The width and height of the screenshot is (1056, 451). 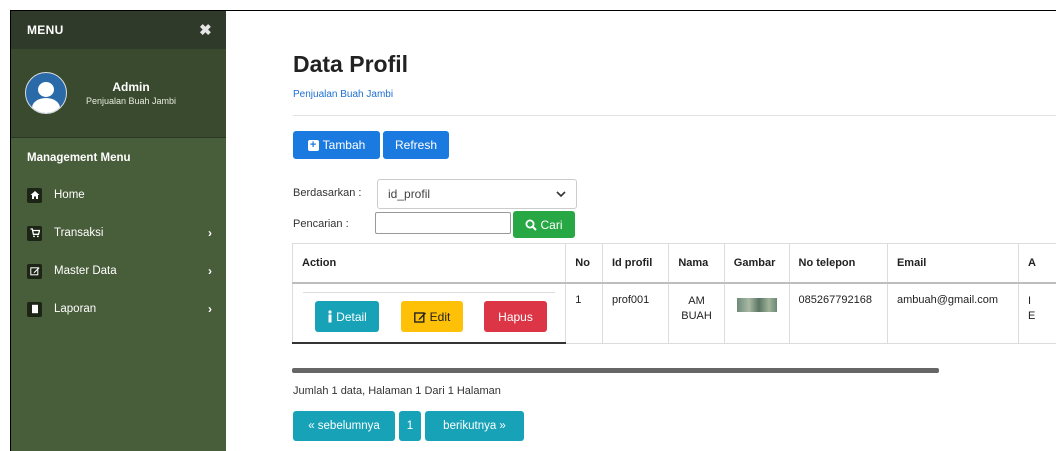 I want to click on cell-nama: AM BUAH, so click(x=696, y=313).